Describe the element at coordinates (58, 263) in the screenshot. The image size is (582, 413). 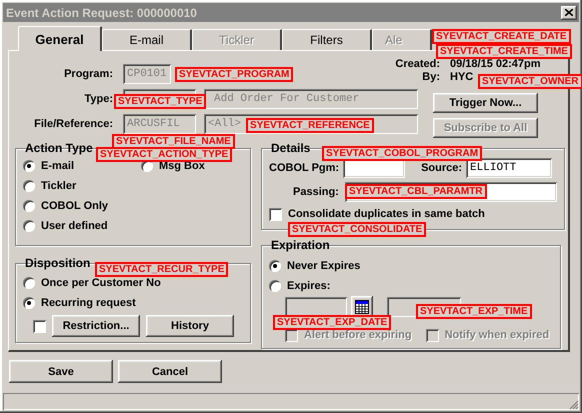
I see `group-title: Disposition` at that location.